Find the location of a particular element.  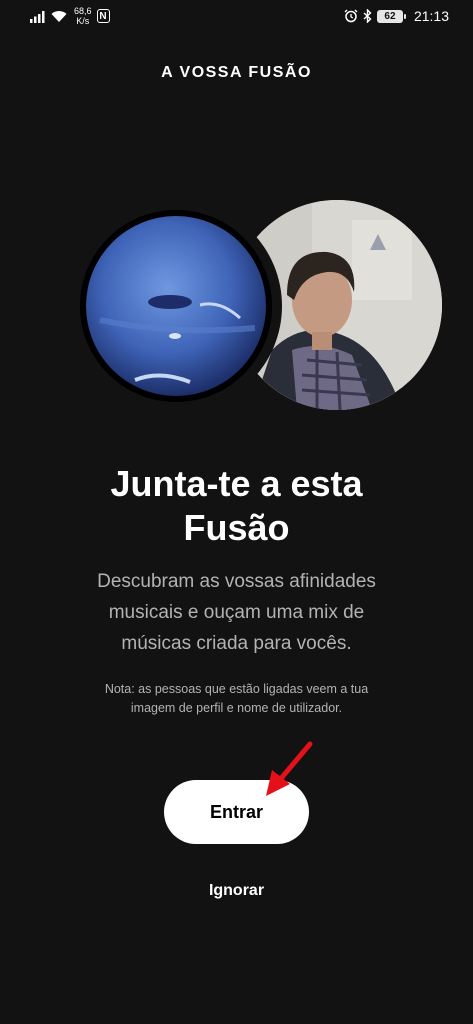

clock: 21:13 is located at coordinates (431, 16).